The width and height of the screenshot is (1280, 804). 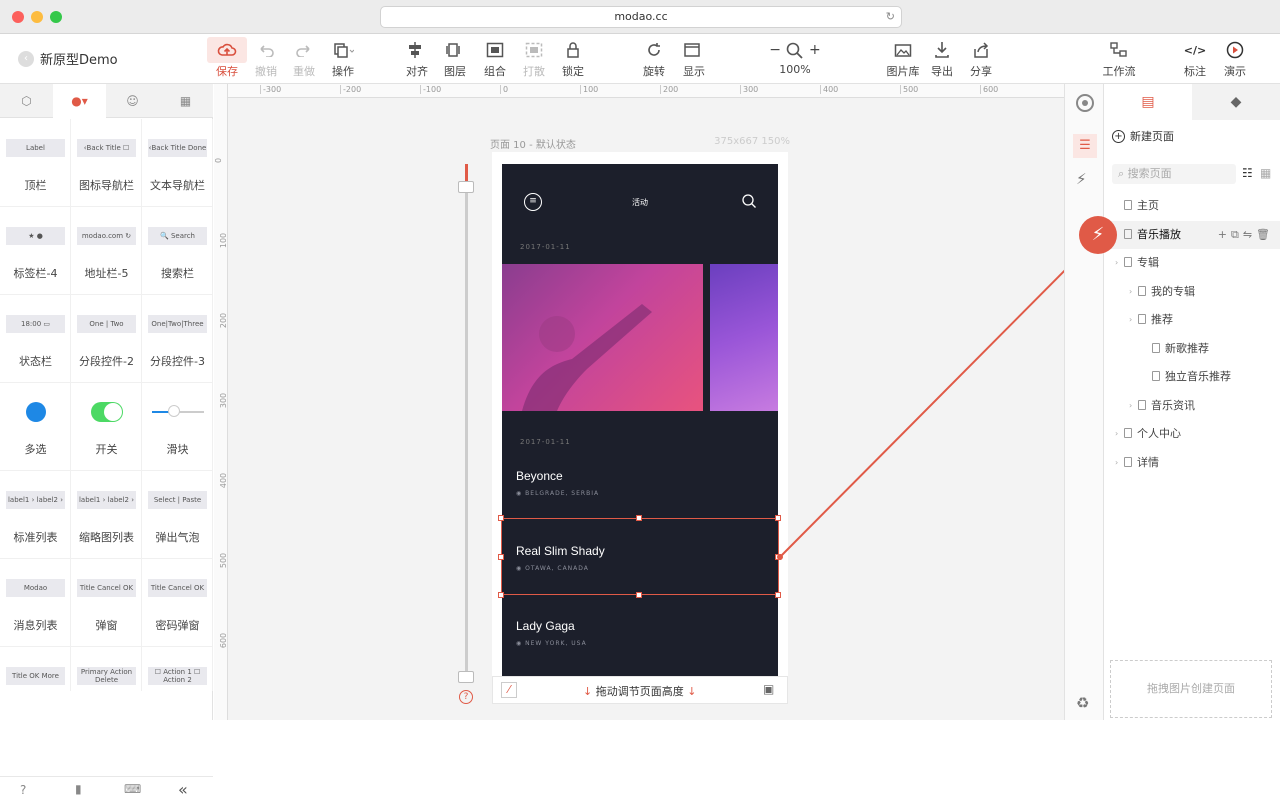 I want to click on lock-button: 锁定, so click(x=573, y=58).